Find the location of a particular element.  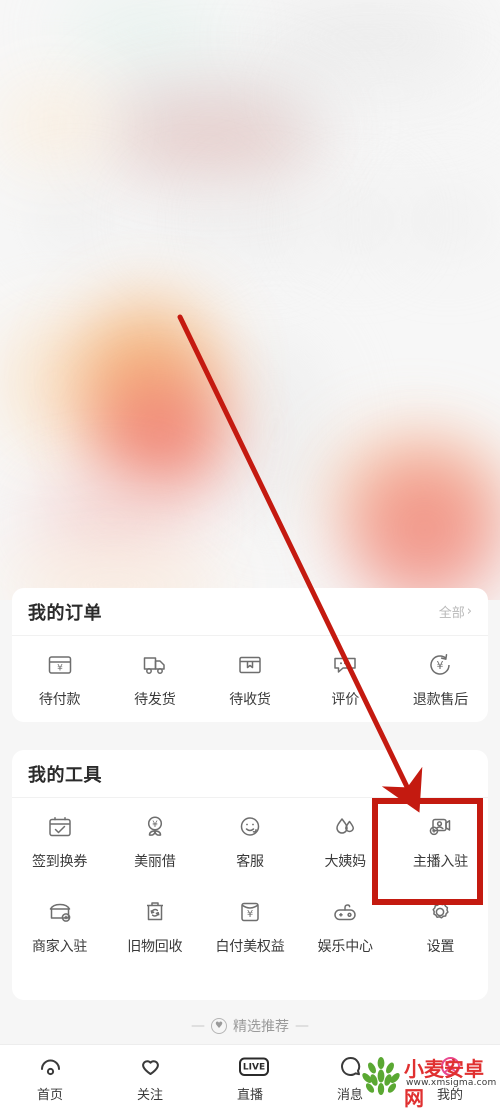

tool-item-label: 大姨妈 is located at coordinates (345, 862).